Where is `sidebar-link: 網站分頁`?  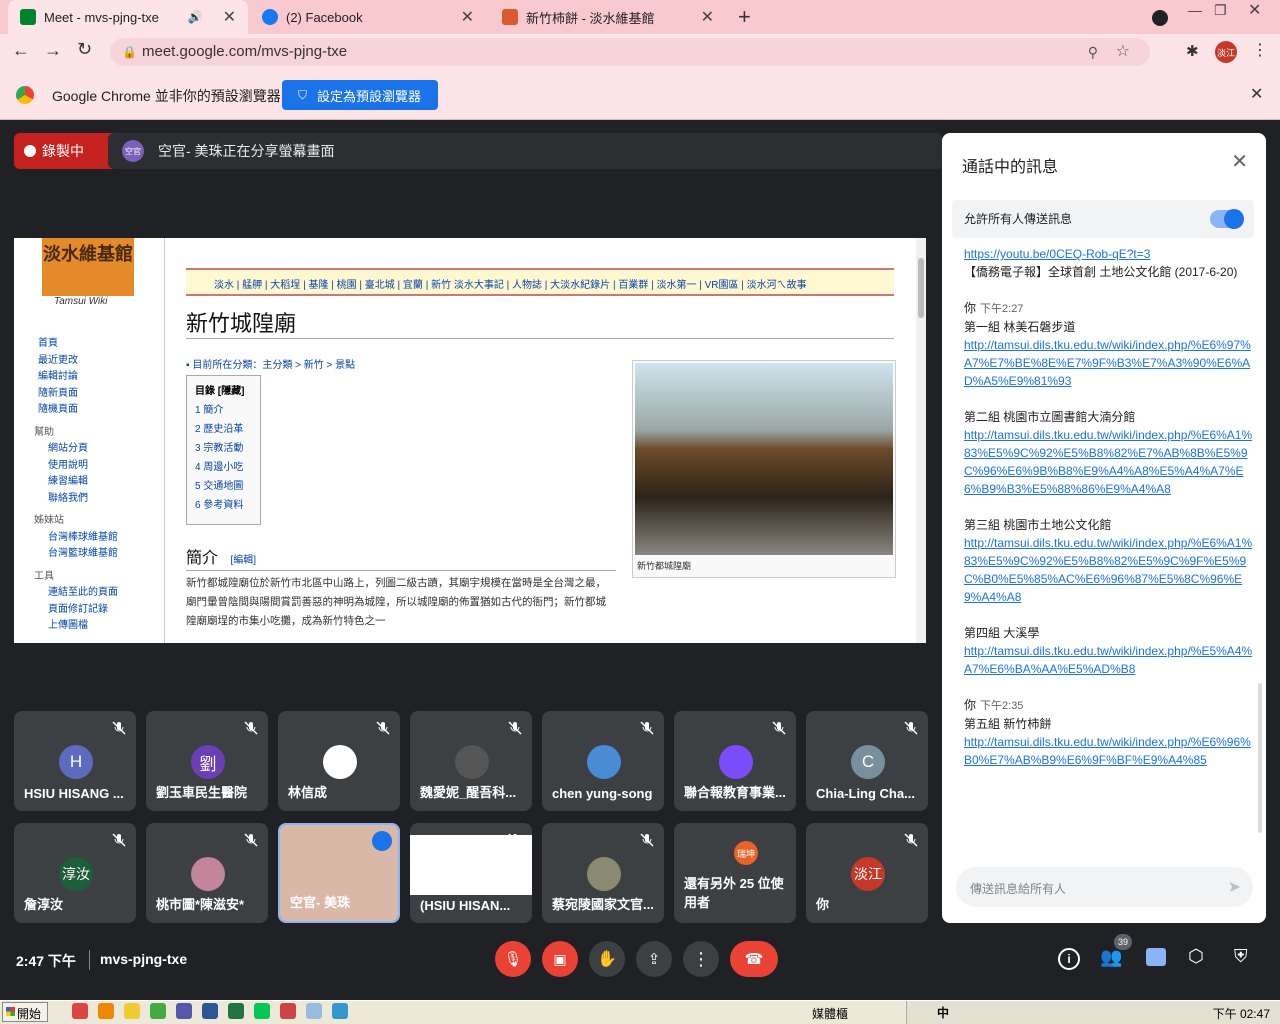
sidebar-link: 網站分頁 is located at coordinates (94, 449).